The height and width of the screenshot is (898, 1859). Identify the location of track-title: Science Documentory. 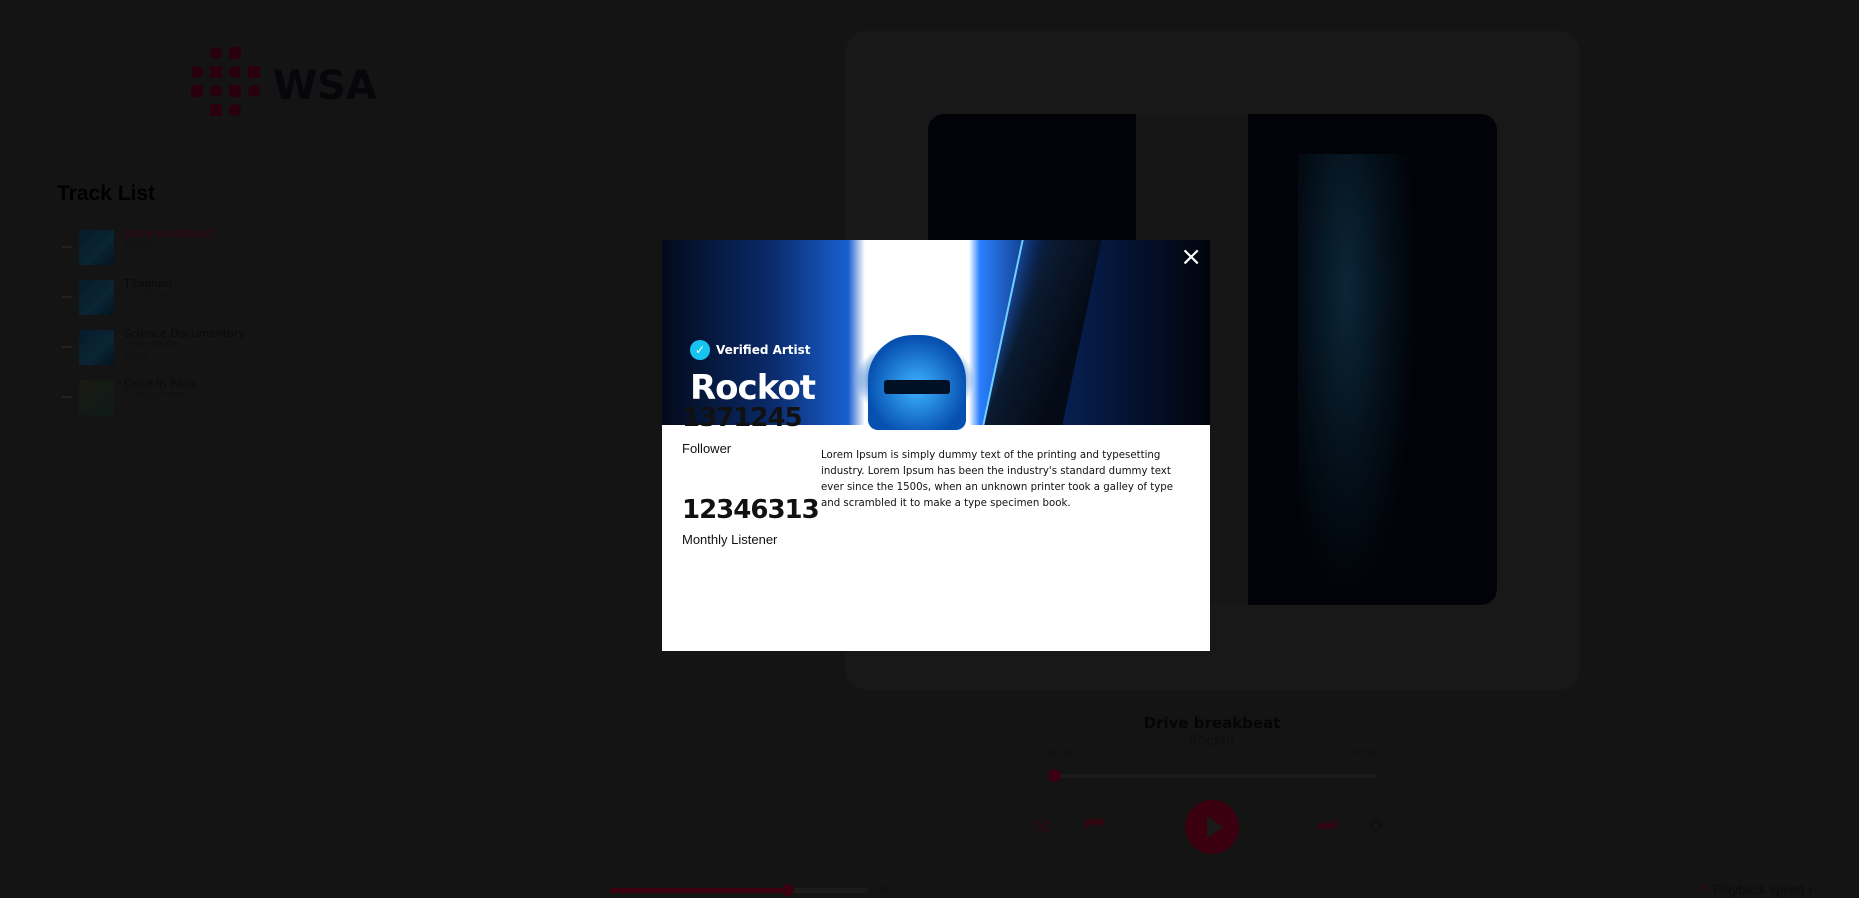
(184, 333).